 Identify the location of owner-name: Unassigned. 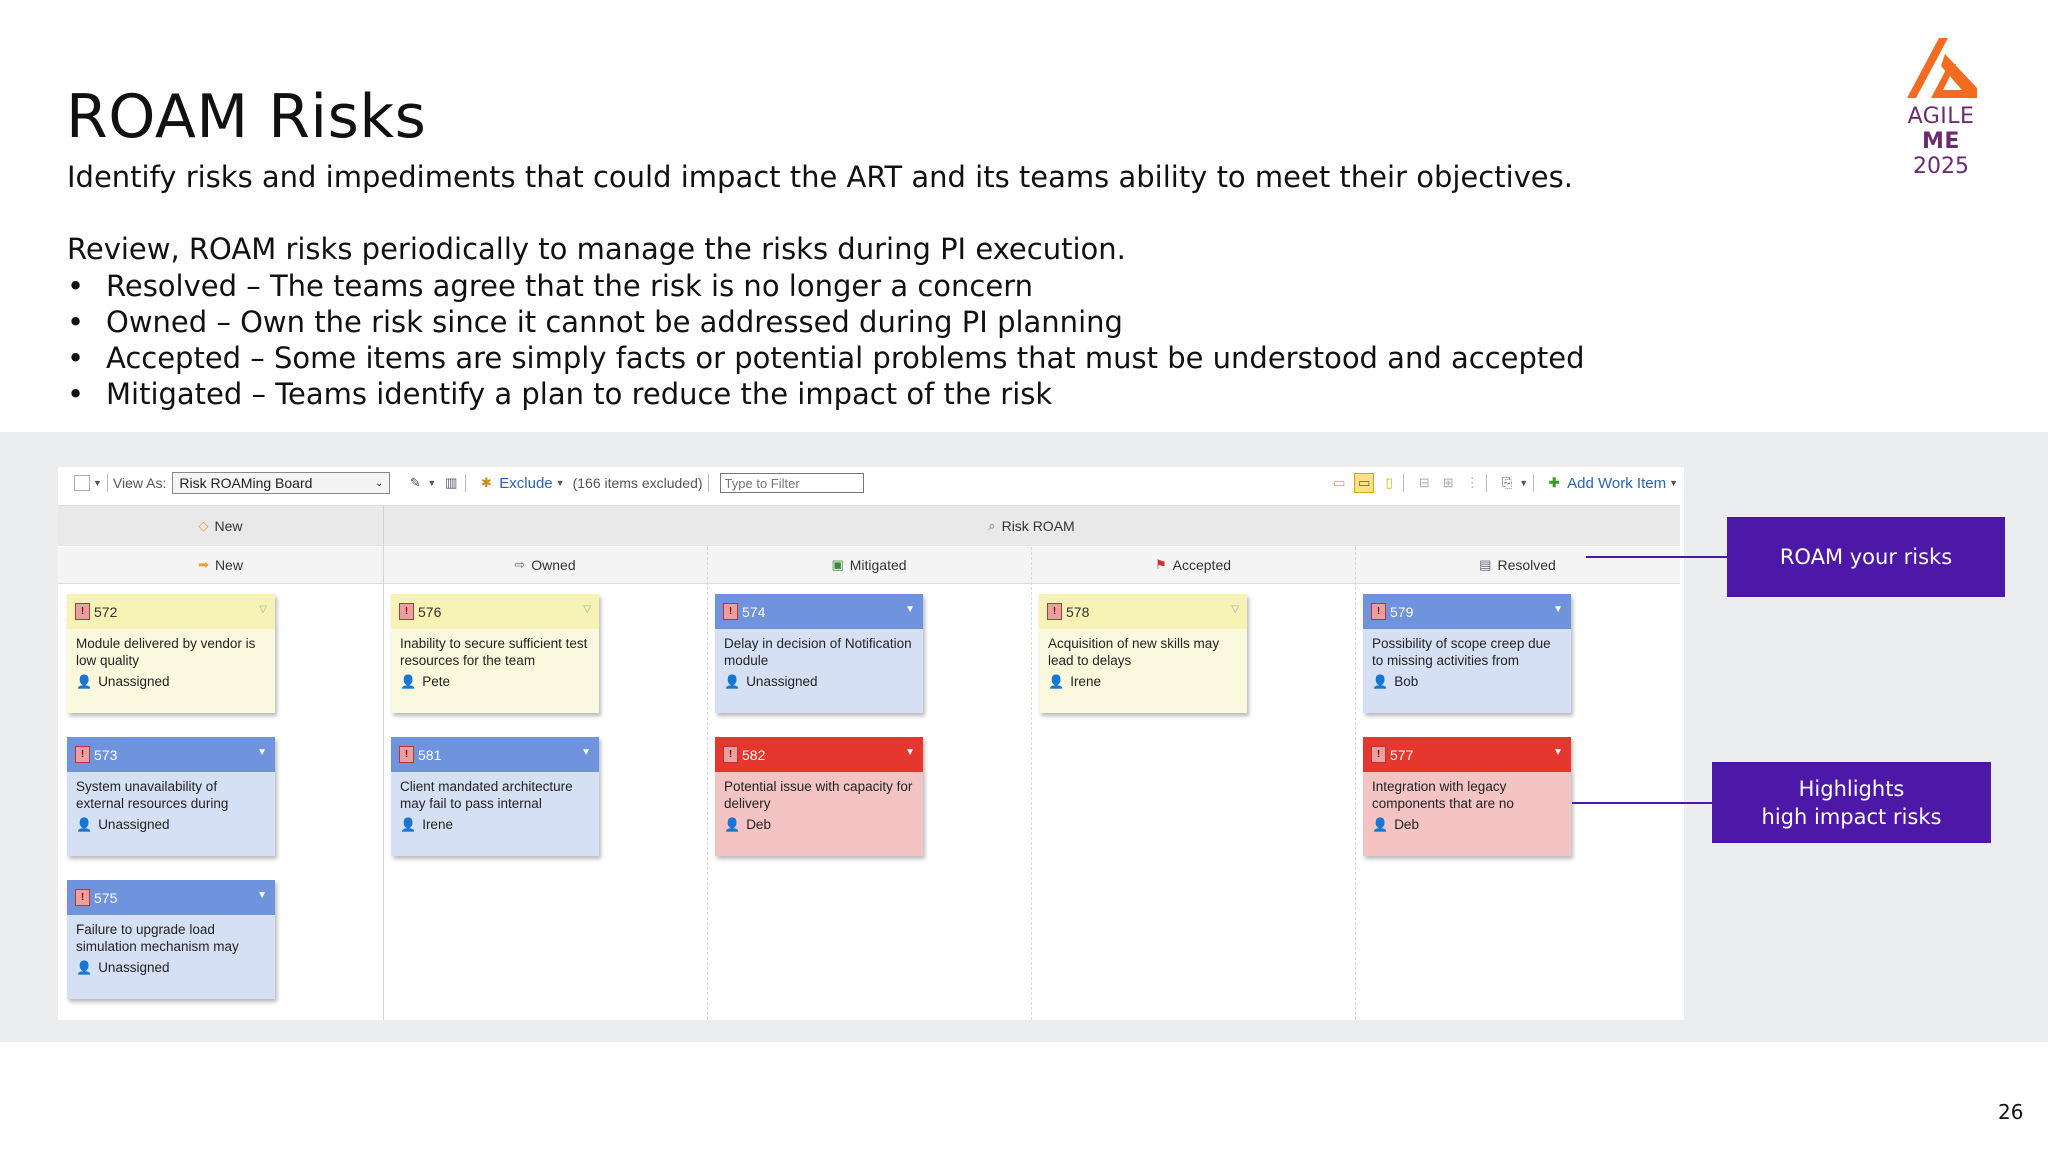
(782, 681).